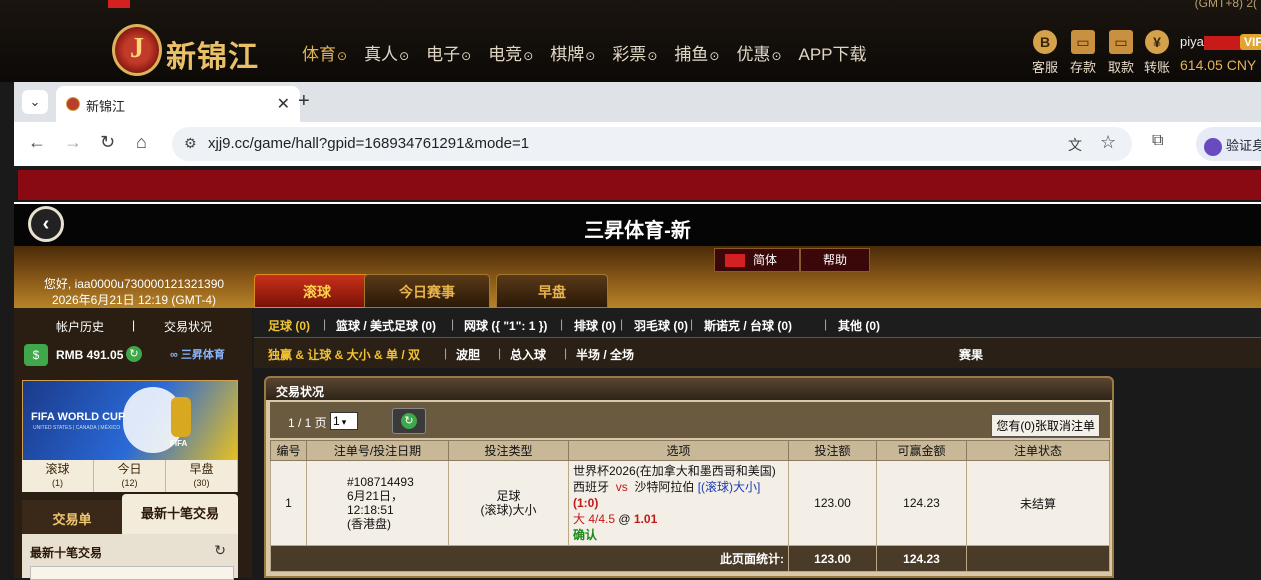 Image resolution: width=1261 pixels, height=580 pixels. Describe the element at coordinates (289, 325) in the screenshot. I see `sport-filter-0: 足球 (0)` at that location.